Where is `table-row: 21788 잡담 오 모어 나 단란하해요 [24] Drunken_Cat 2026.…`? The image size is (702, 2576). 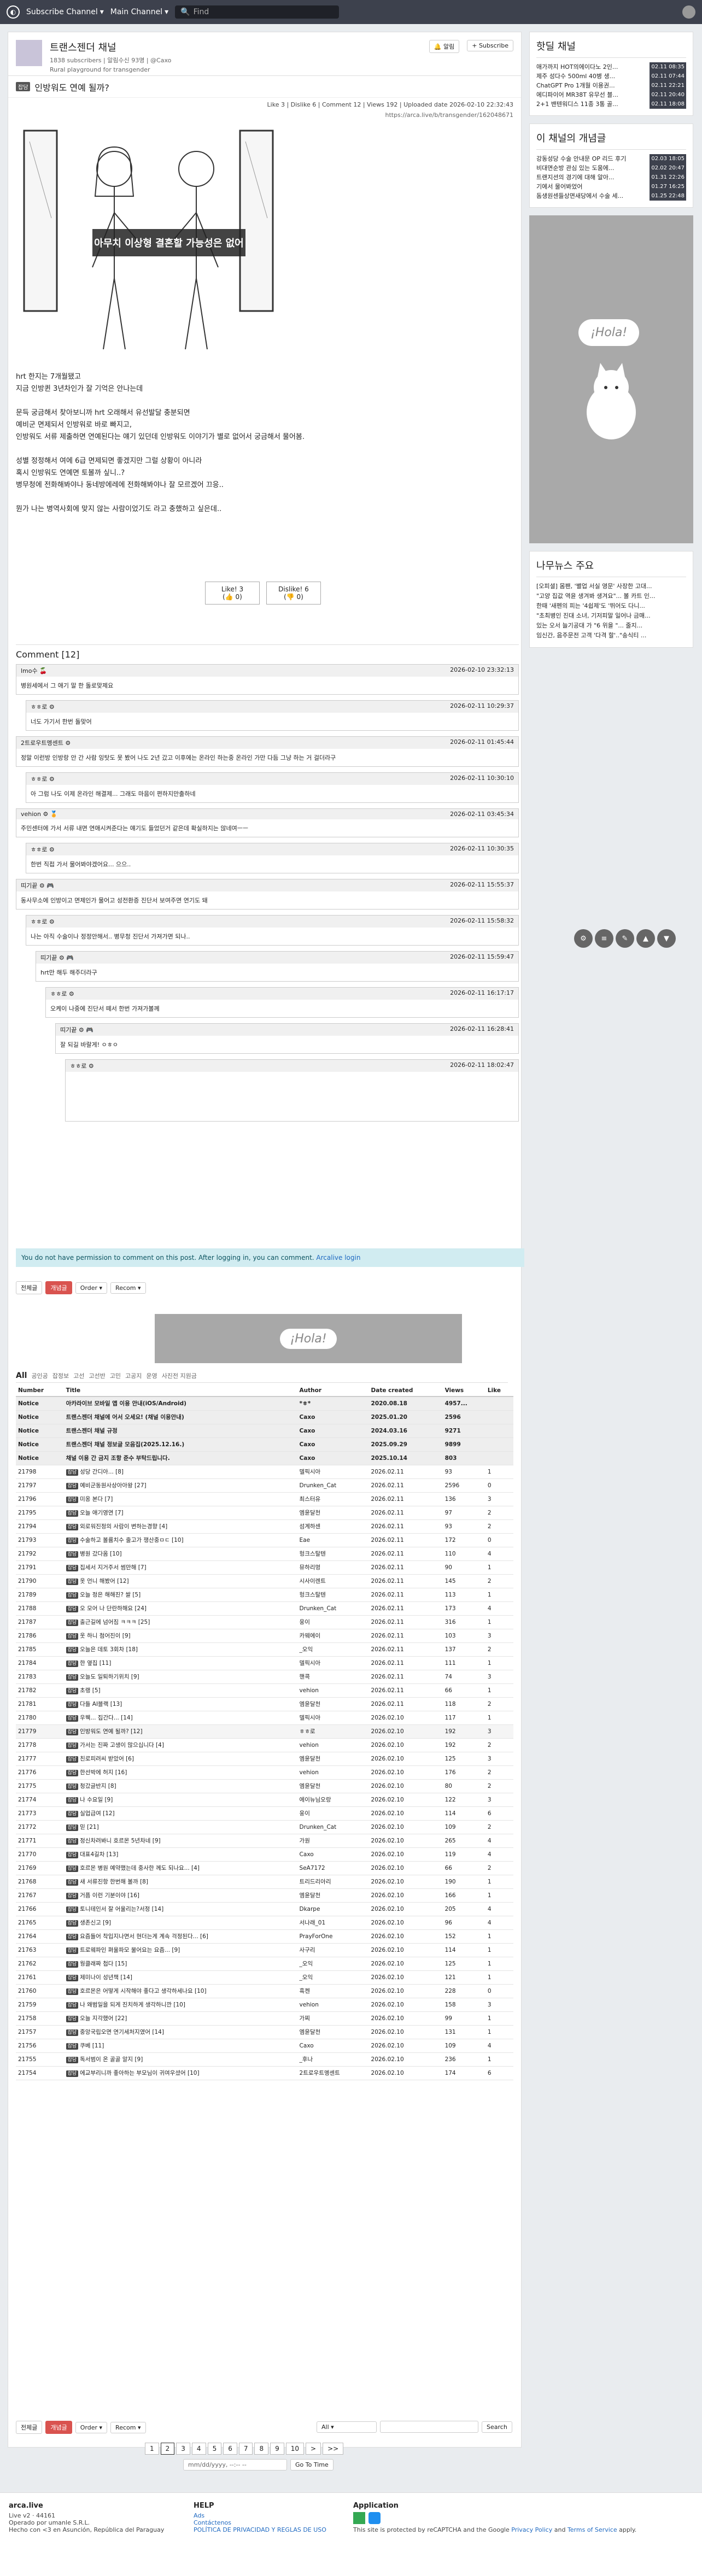
table-row: 21788 잡담 오 모어 나 단란하해요 [24] Drunken_Cat 2026.… is located at coordinates (264, 1608).